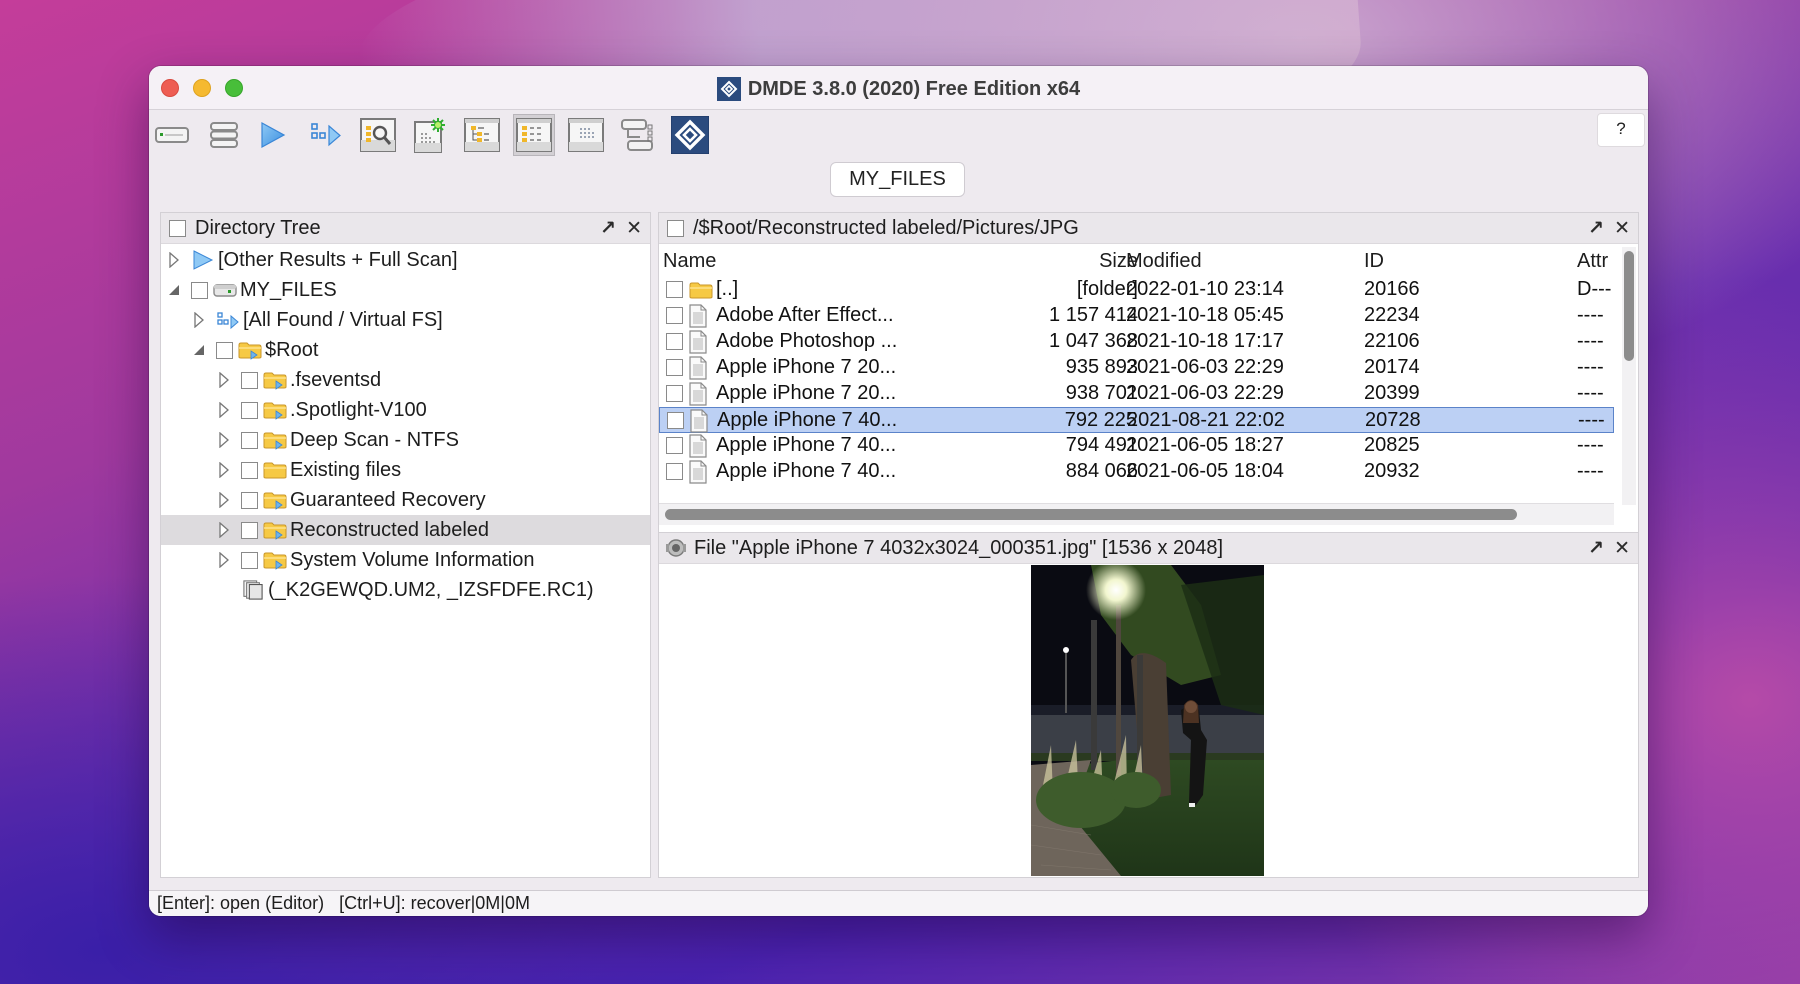  What do you see at coordinates (224, 135) in the screenshot?
I see `toolbar-button-partitions` at bounding box center [224, 135].